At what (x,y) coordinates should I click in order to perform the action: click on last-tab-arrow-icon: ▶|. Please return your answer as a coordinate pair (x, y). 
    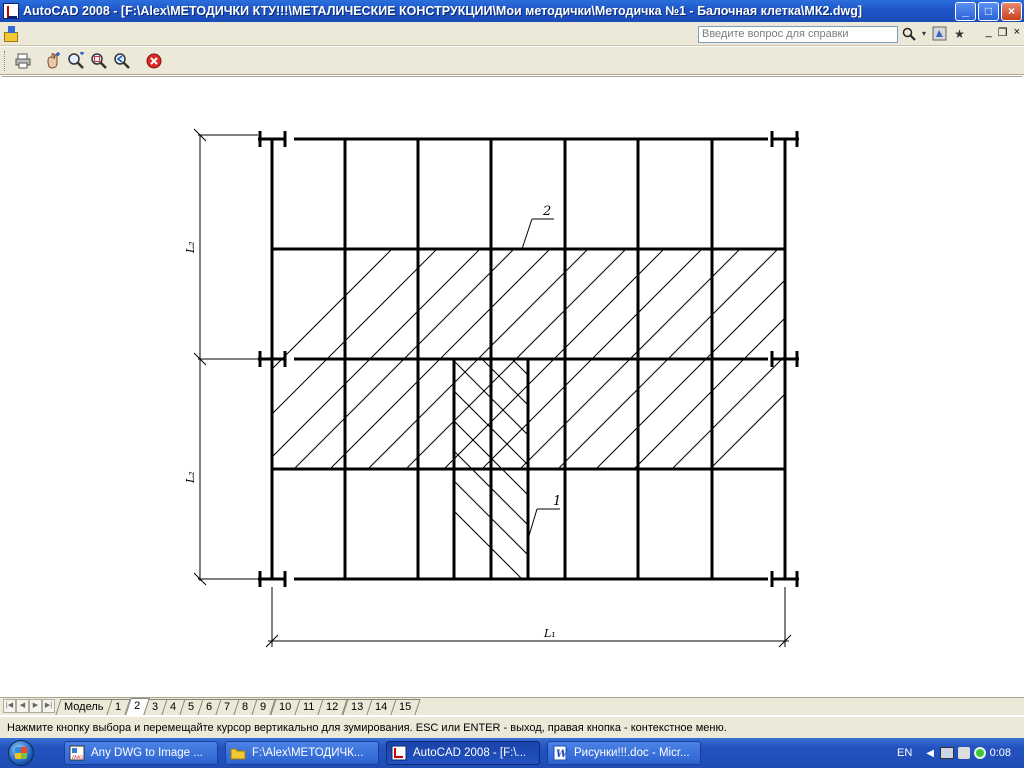
    Looking at the image, I should click on (48, 706).